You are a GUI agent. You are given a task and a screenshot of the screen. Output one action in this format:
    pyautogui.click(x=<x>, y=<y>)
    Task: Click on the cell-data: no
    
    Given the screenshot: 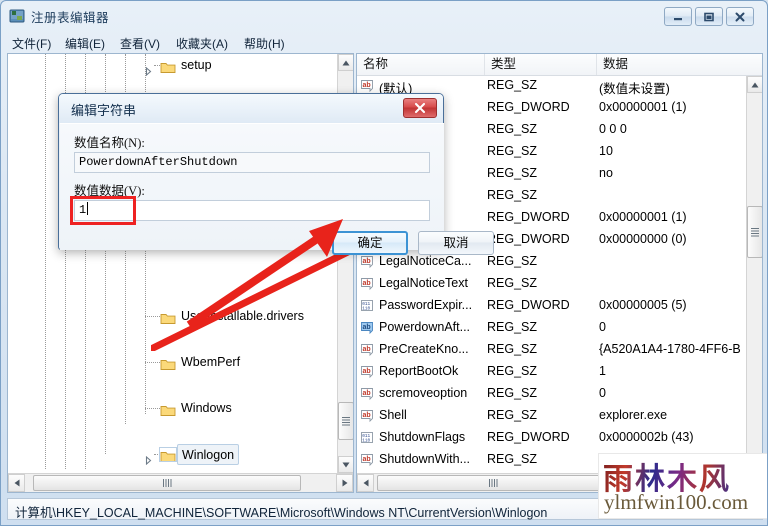 What is the action you would take?
    pyautogui.click(x=606, y=173)
    